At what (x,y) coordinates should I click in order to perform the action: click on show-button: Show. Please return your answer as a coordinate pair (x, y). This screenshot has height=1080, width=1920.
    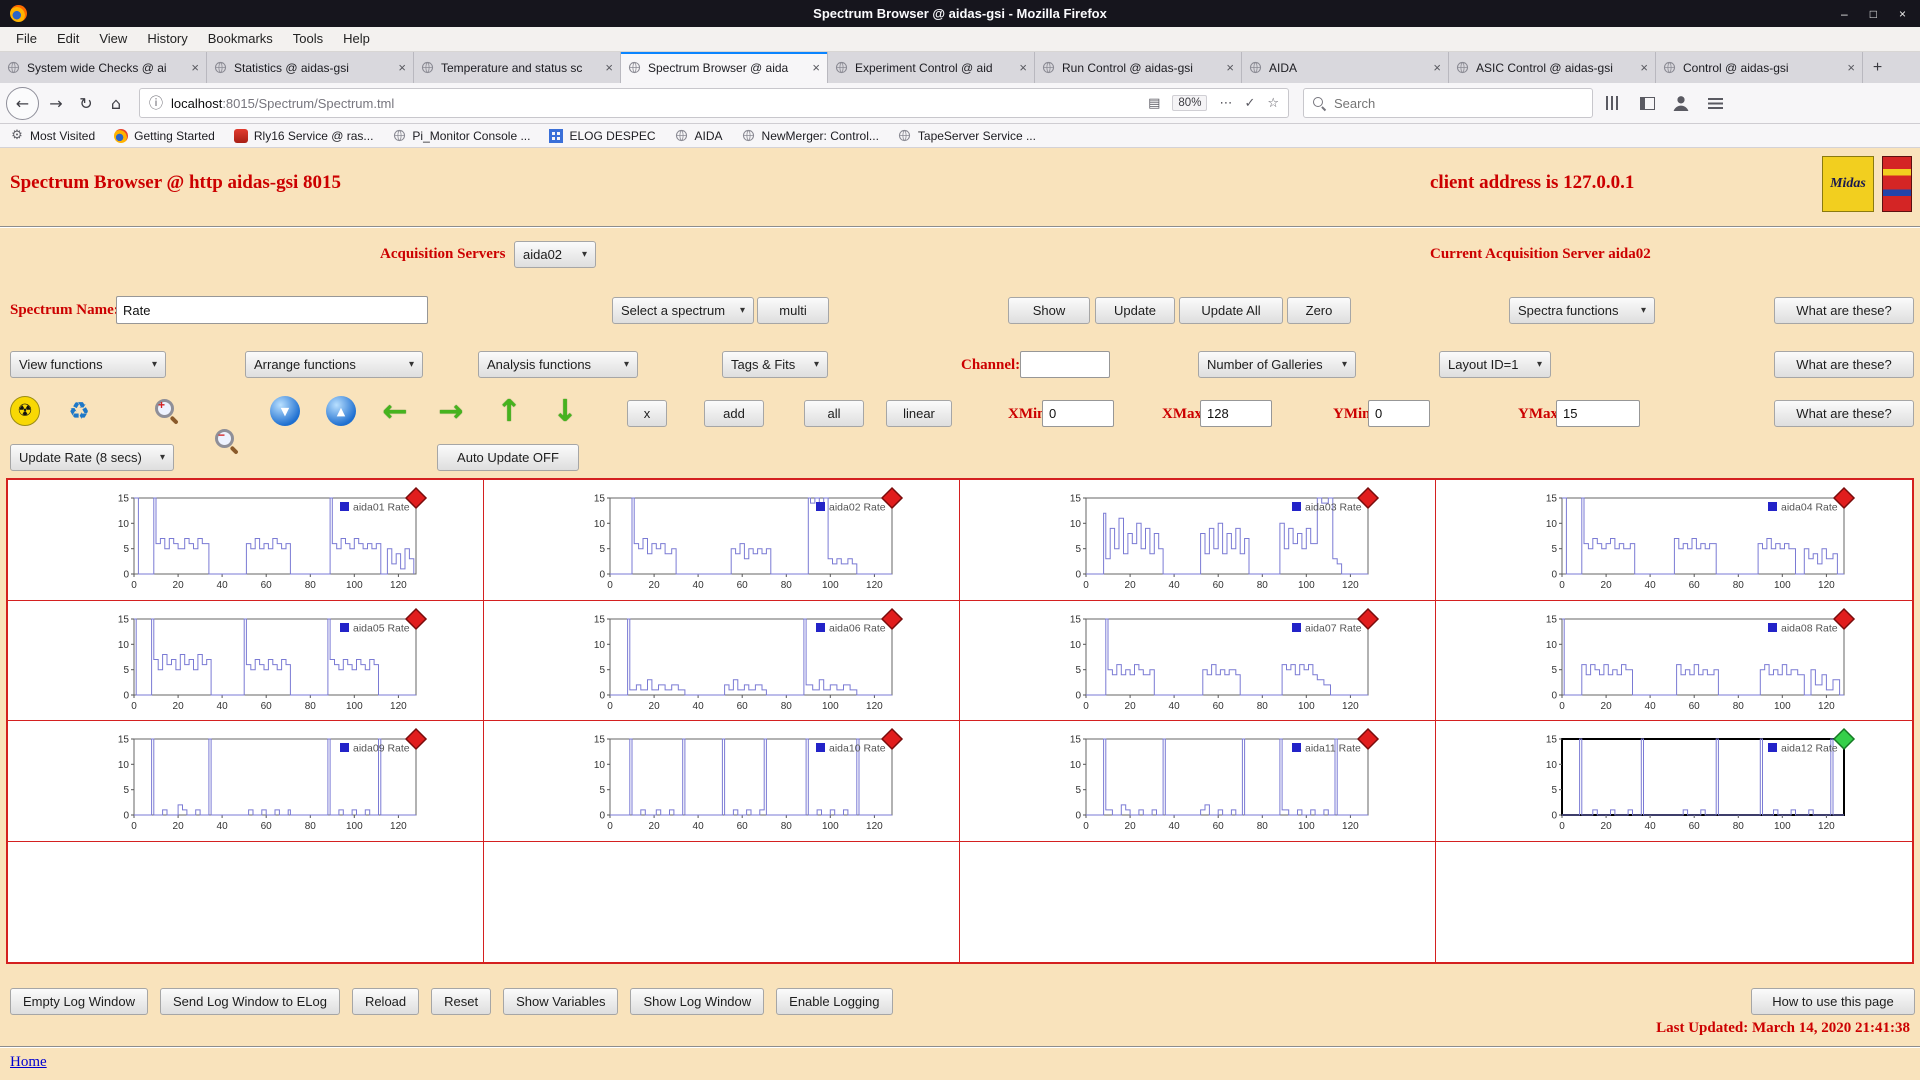
    Looking at the image, I should click on (1049, 310).